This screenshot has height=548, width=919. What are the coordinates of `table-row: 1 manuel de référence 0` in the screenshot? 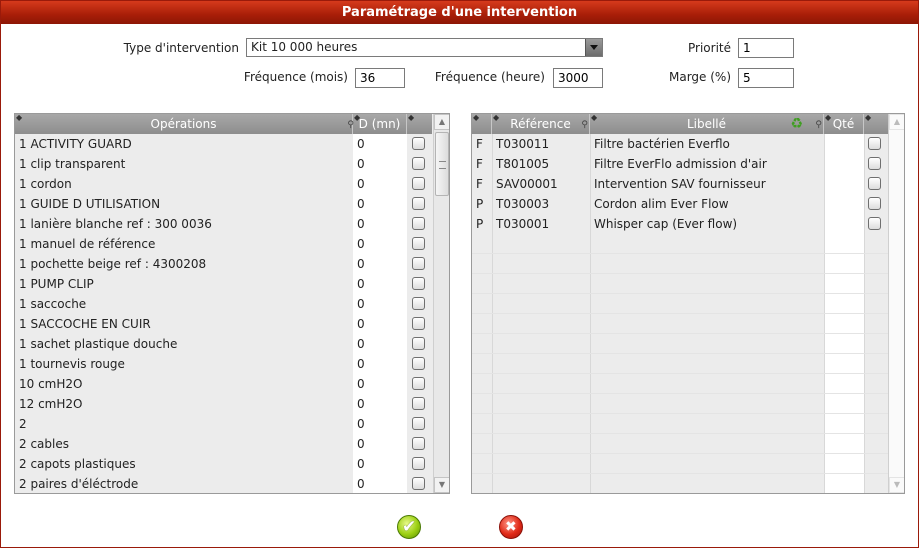 It's located at (223, 244).